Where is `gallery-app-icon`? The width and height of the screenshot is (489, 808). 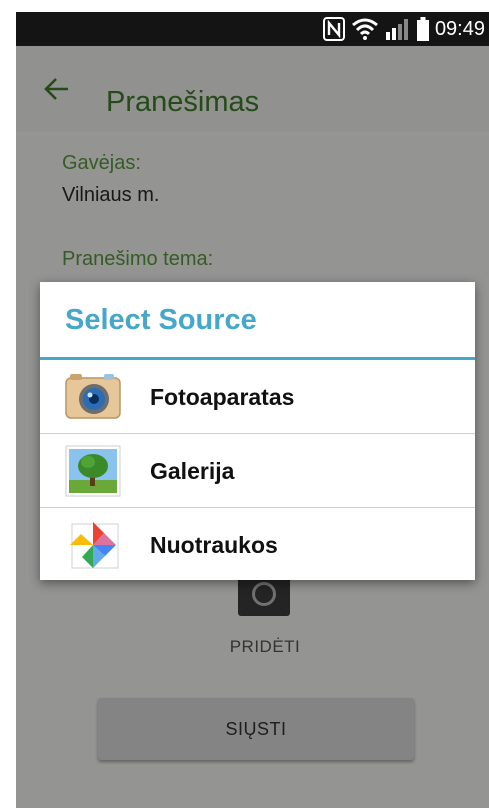 gallery-app-icon is located at coordinates (93, 471).